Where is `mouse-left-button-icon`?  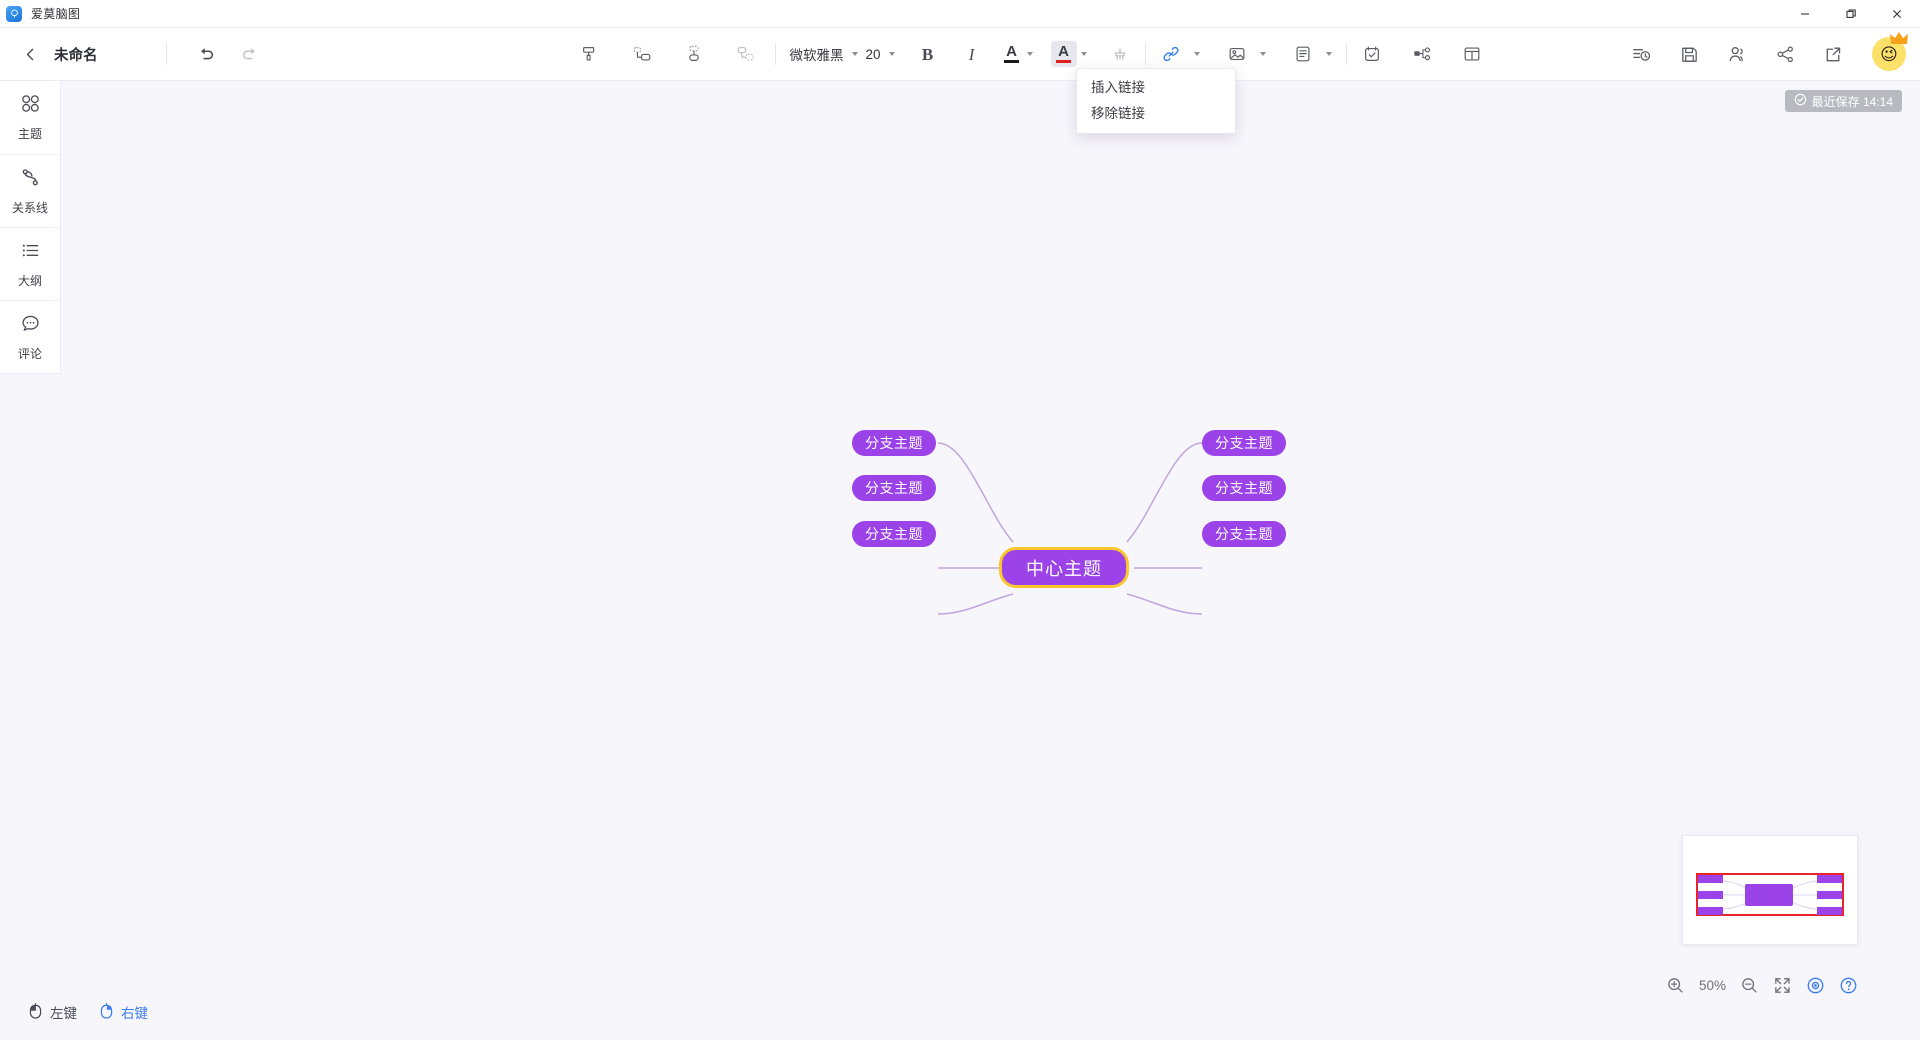 mouse-left-button-icon is located at coordinates (35, 1012).